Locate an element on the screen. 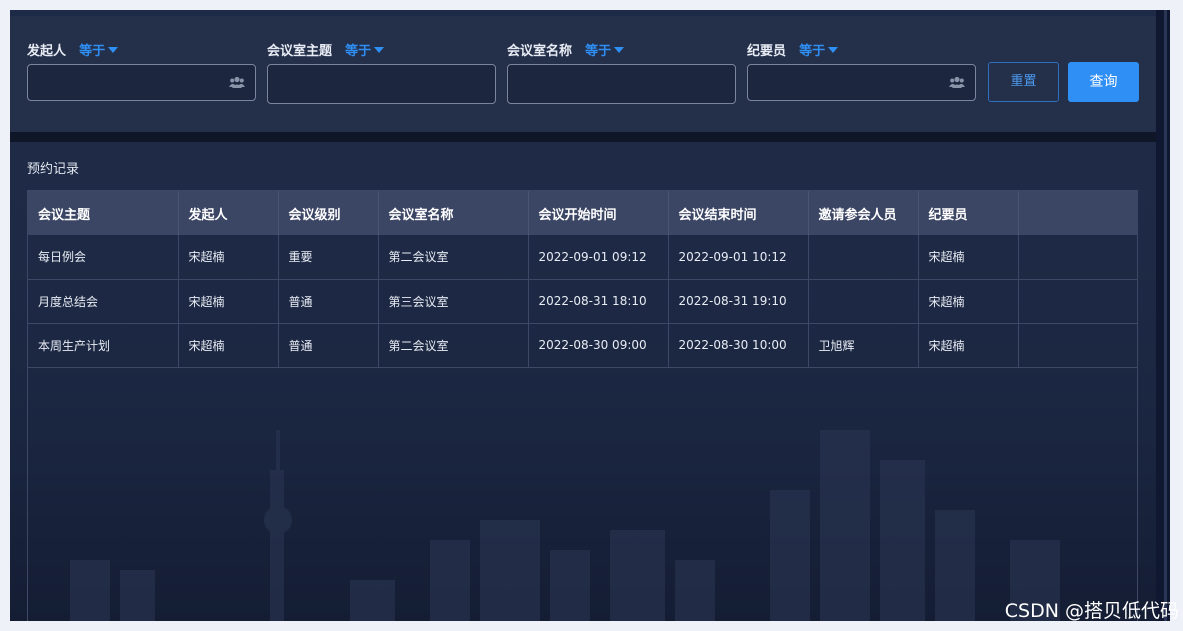 The image size is (1183, 631). column-header: 会议级别 is located at coordinates (328, 213).